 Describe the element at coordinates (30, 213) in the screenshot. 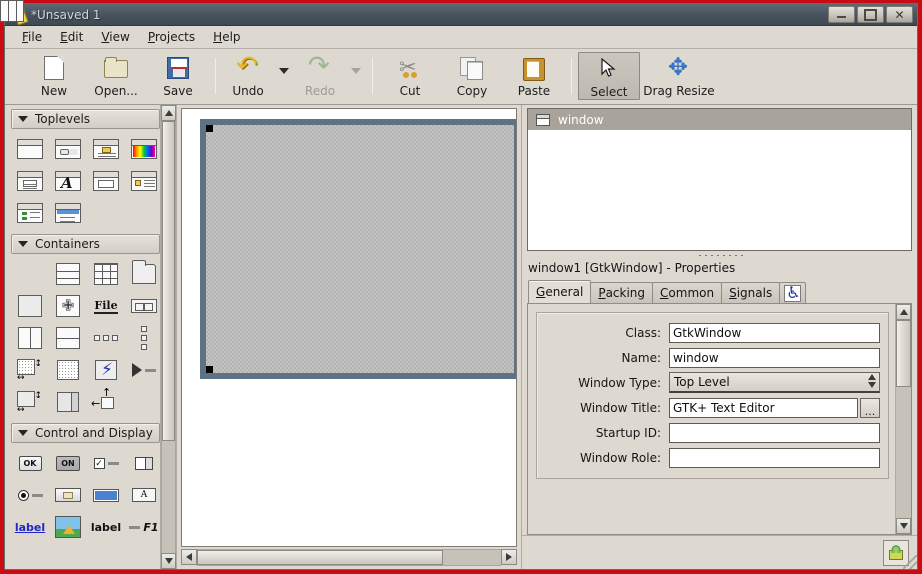

I see `palette-item-recent-chooser-dialog` at that location.